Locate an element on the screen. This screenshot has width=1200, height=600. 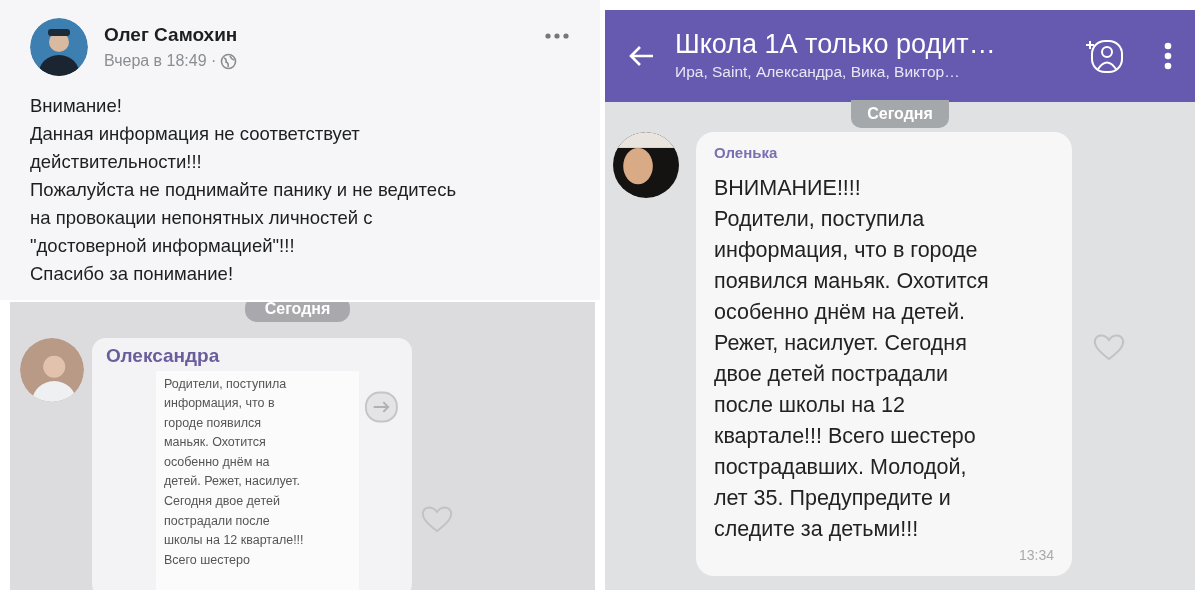
menu-icon is located at coordinates (1168, 56).